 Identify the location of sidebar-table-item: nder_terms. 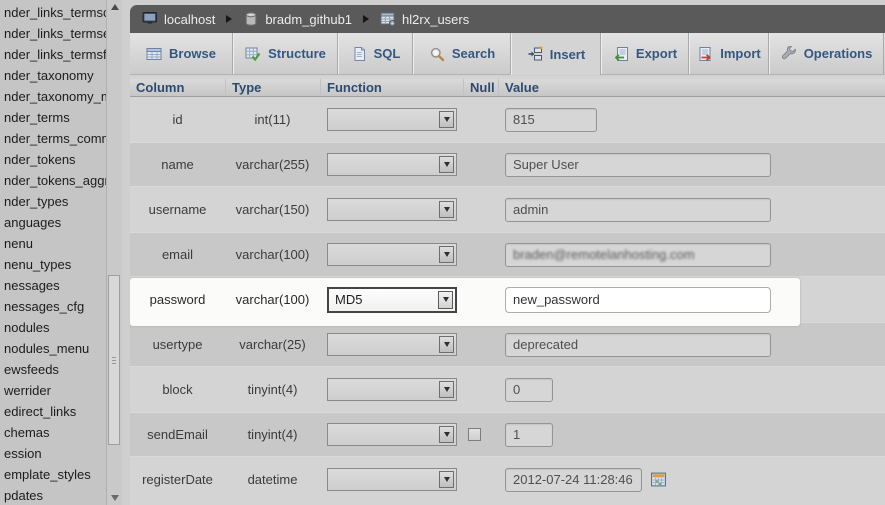
(55, 117).